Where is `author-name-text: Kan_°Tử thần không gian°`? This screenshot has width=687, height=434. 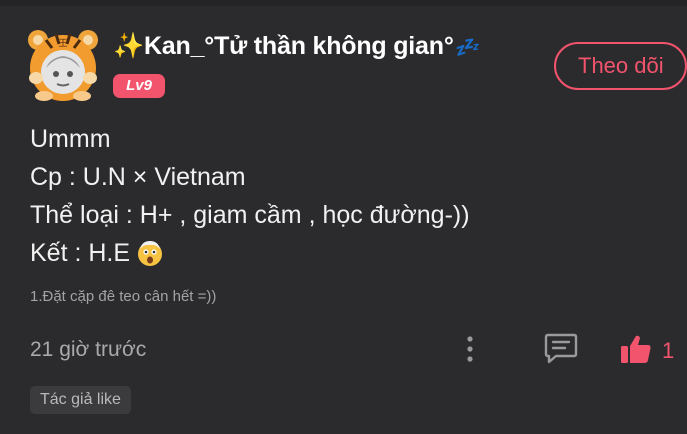
author-name-text: Kan_°Tử thần không gian° is located at coordinates (298, 46).